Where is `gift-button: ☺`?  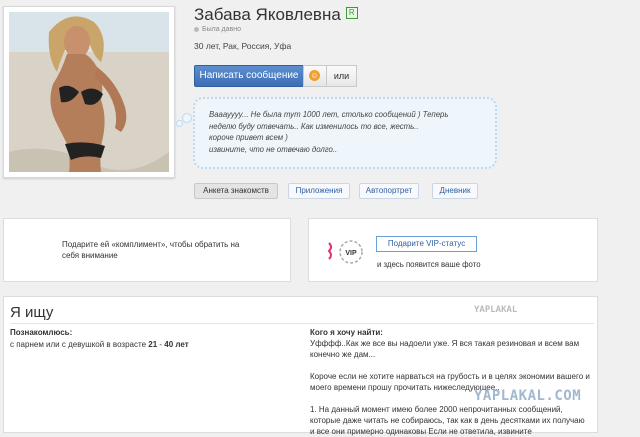
gift-button: ☺ is located at coordinates (315, 76).